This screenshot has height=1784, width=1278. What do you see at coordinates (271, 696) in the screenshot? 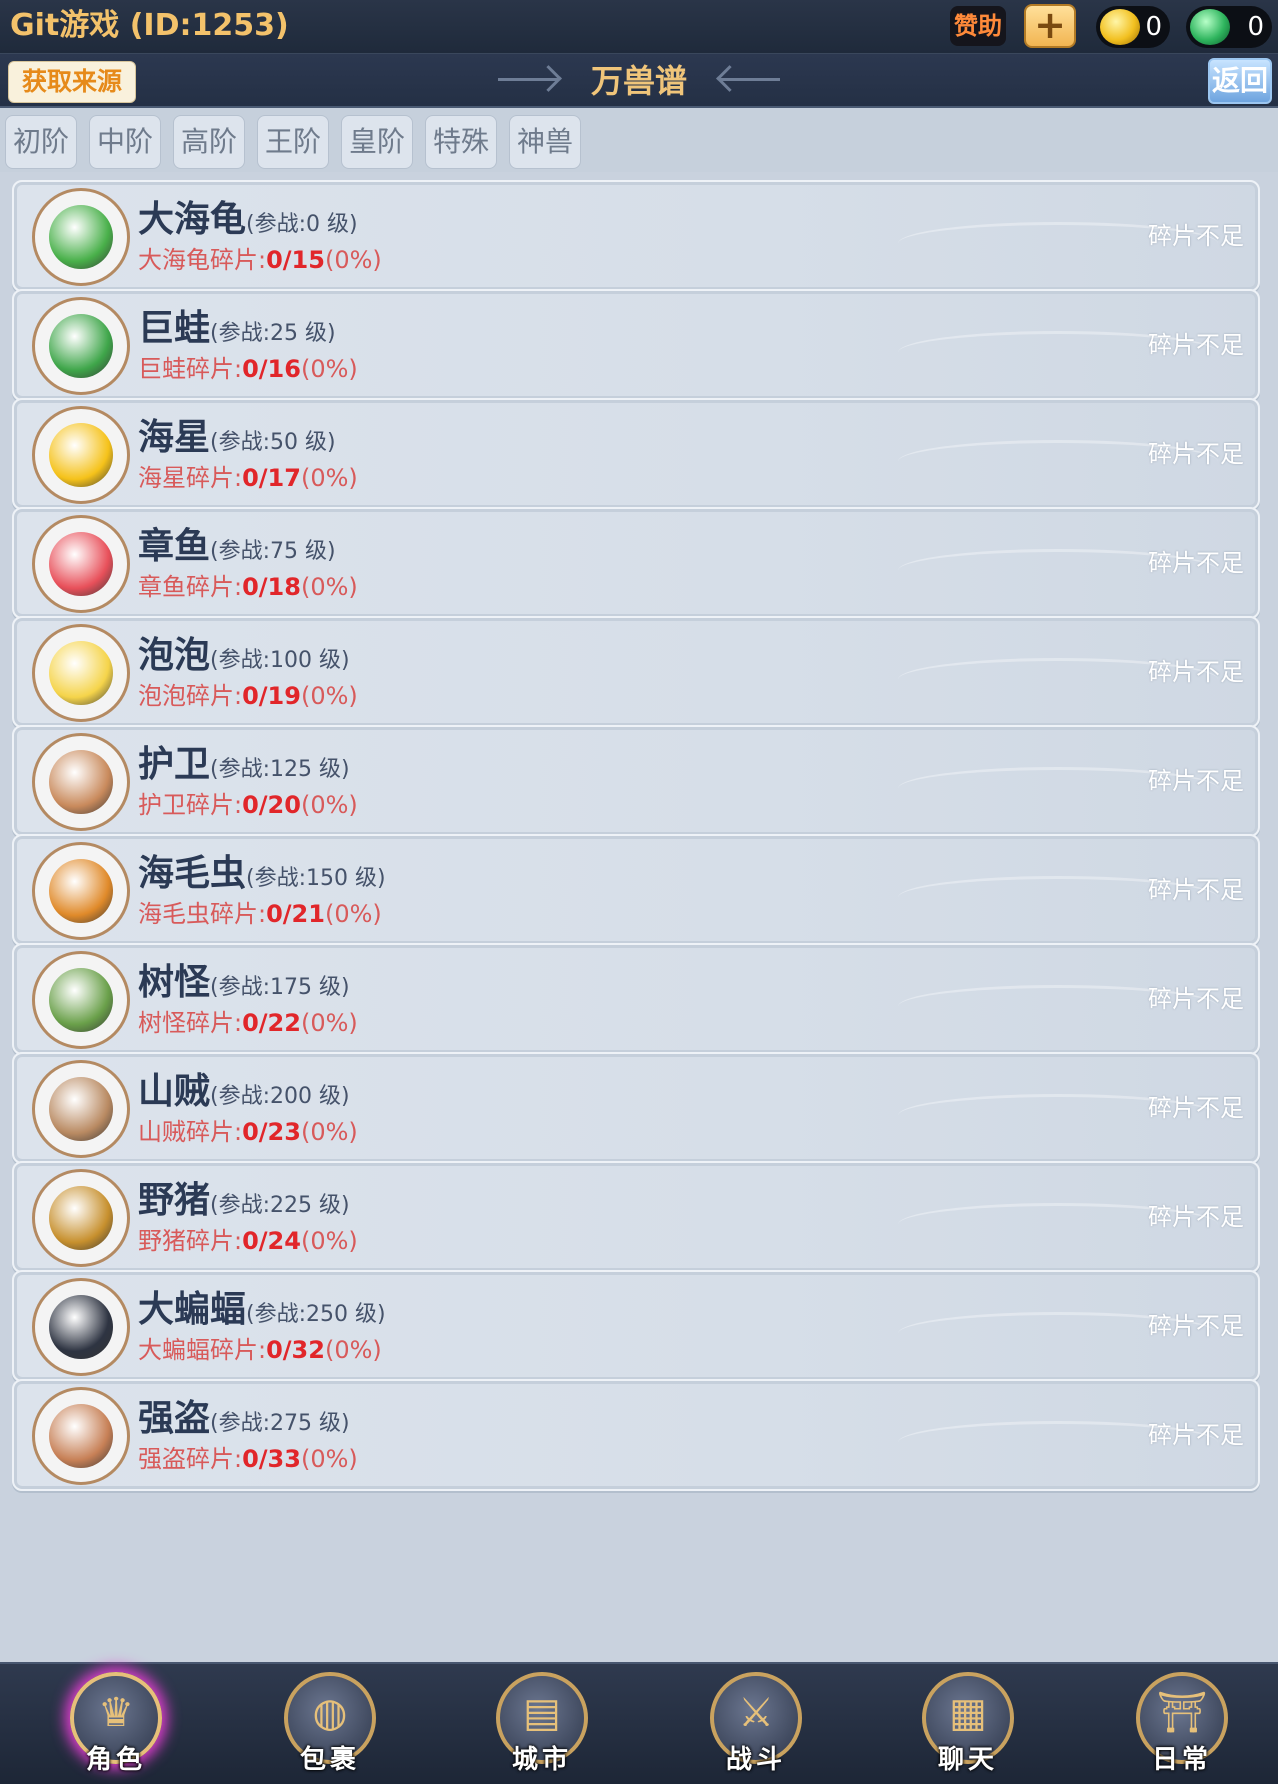
I see `shard-count: 0/19` at bounding box center [271, 696].